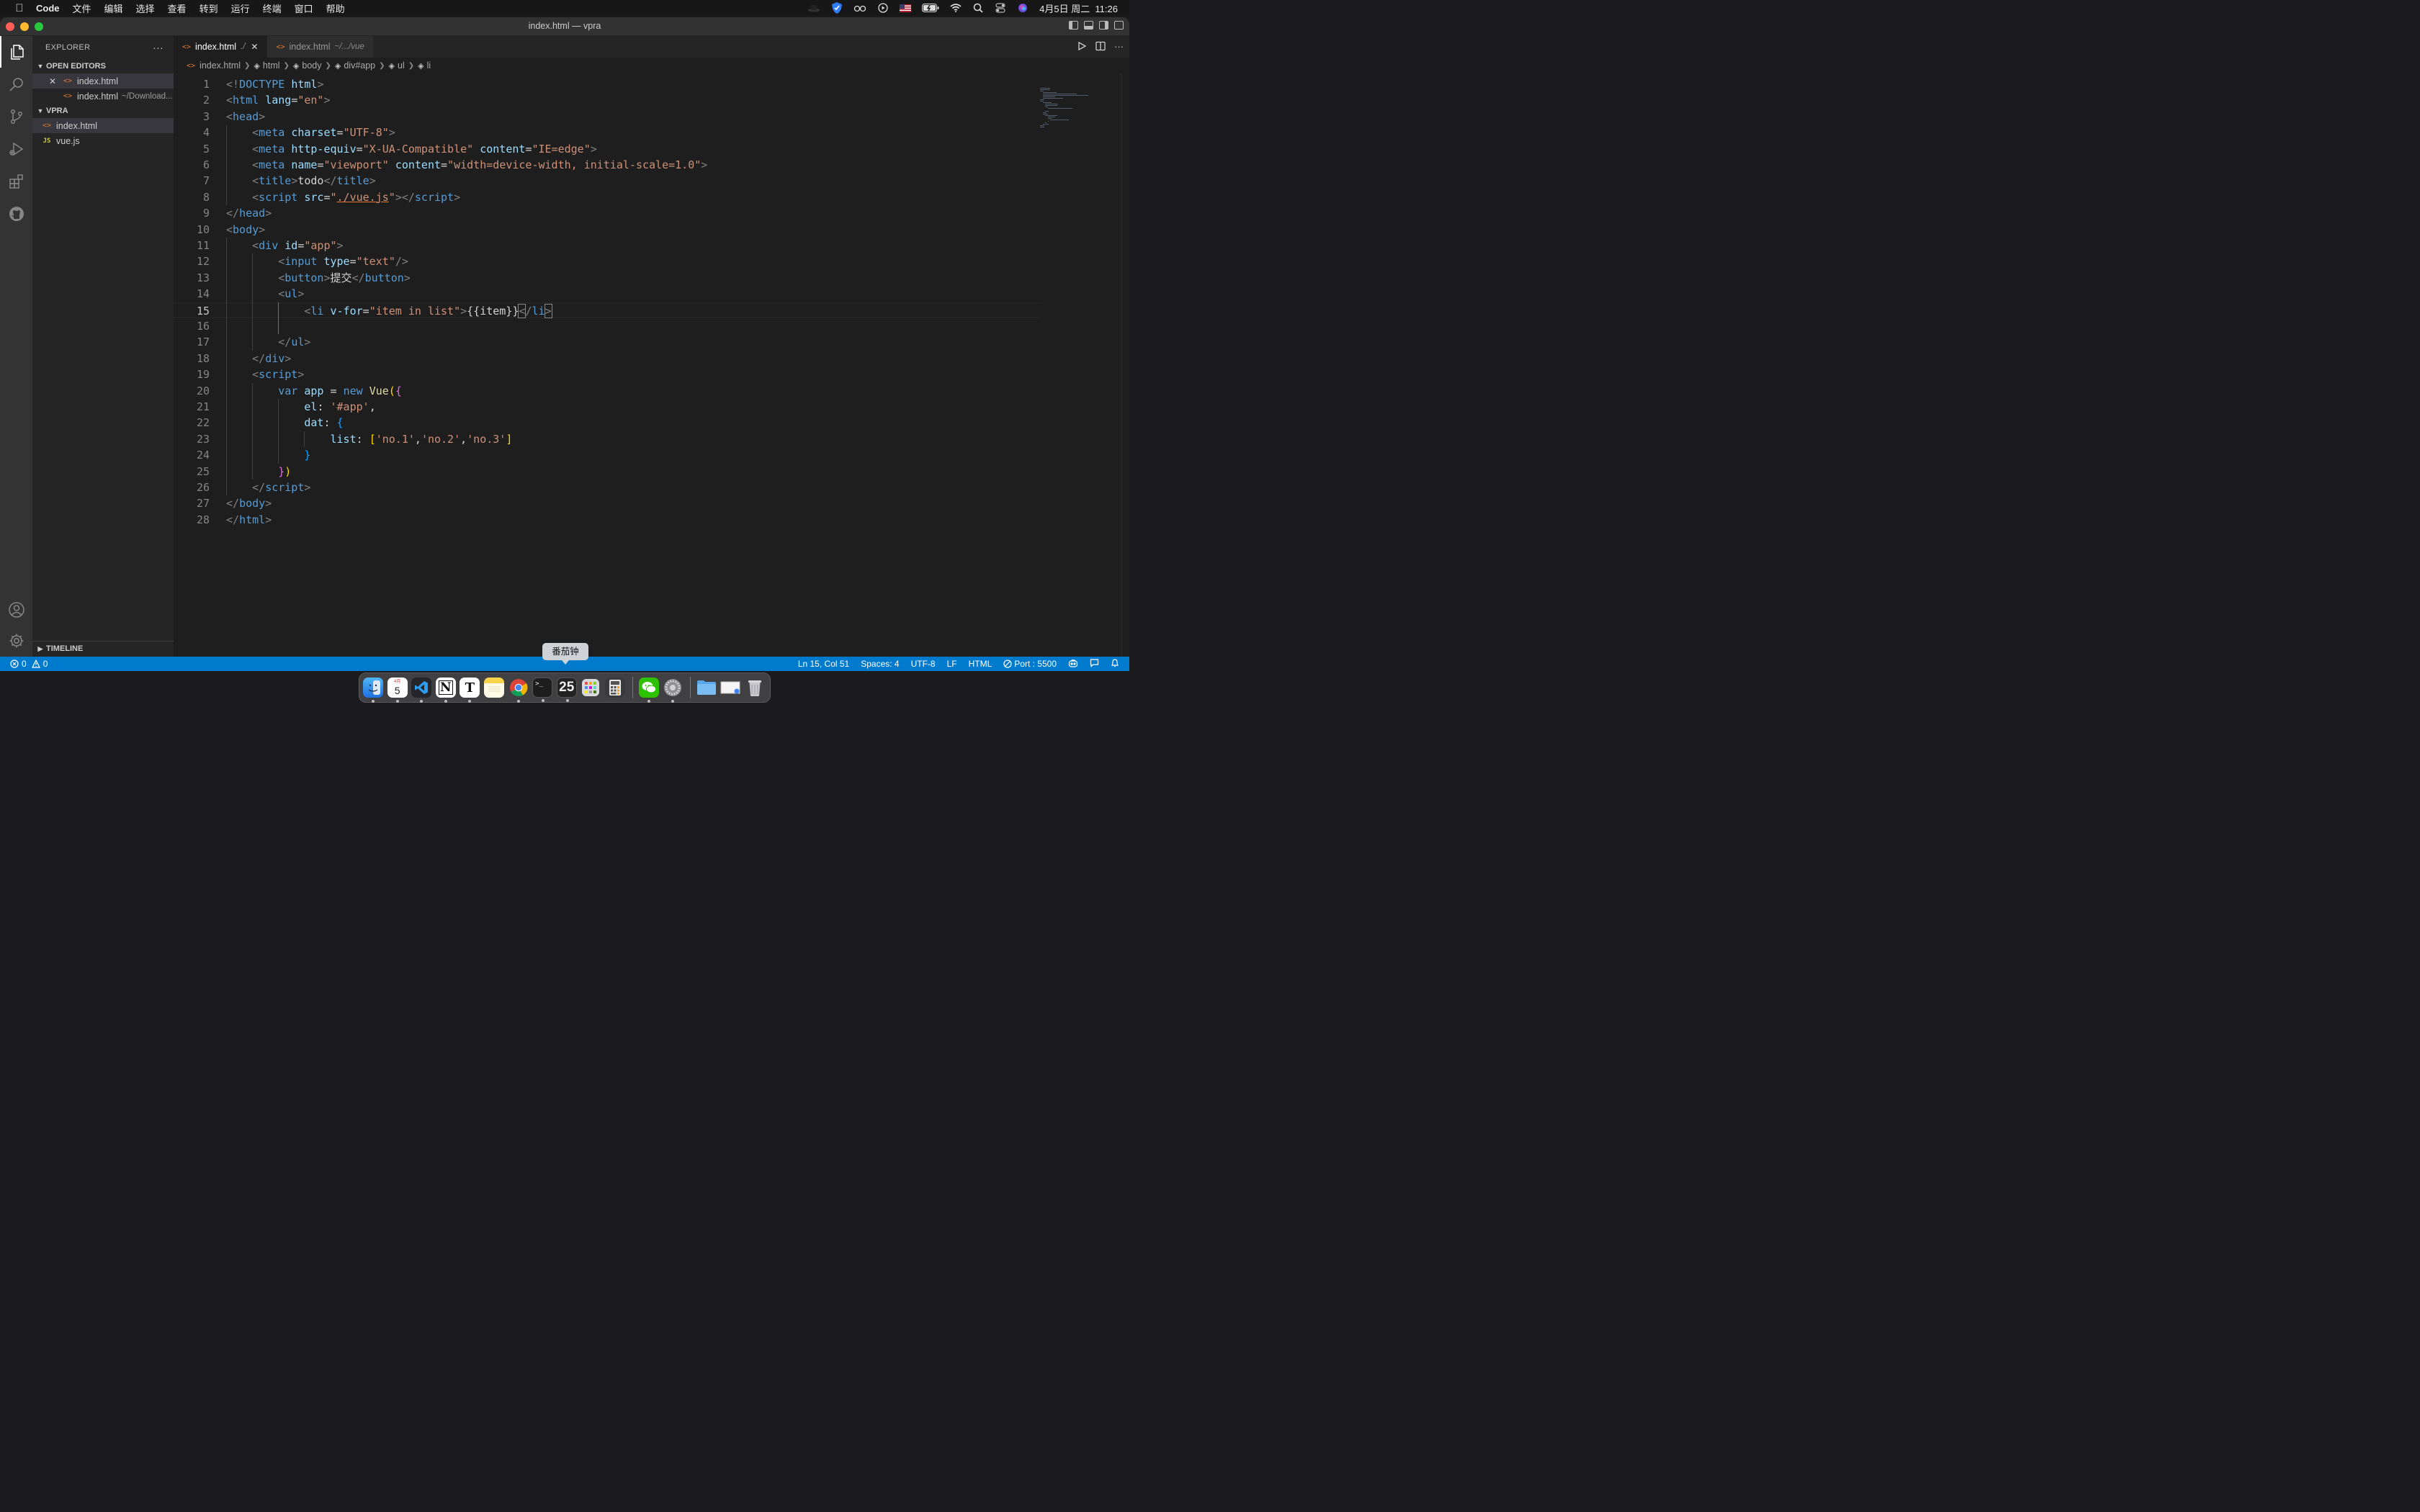 This screenshot has width=2420, height=1512. Describe the element at coordinates (103, 140) in the screenshot. I see `file-item-vue-js: JS vue.js` at that location.